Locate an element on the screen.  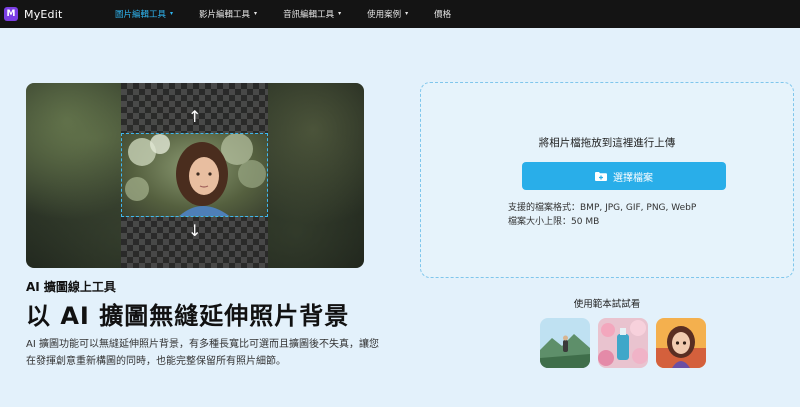
samples-label: 使用範本試試看 is located at coordinates (607, 304).